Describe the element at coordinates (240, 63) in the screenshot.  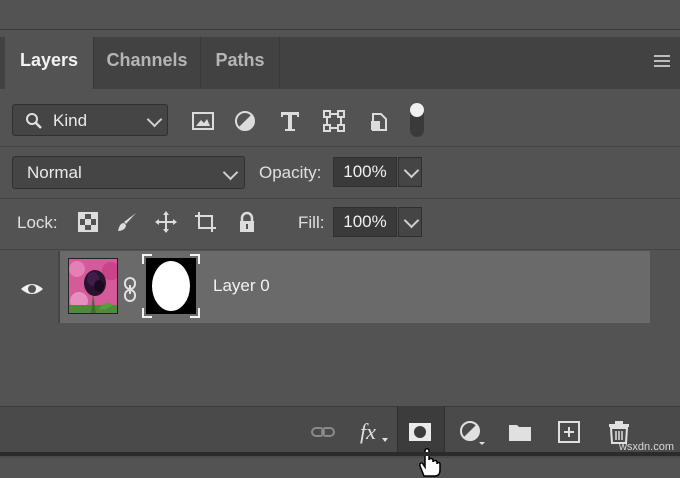
I see `tab-paths: Paths` at that location.